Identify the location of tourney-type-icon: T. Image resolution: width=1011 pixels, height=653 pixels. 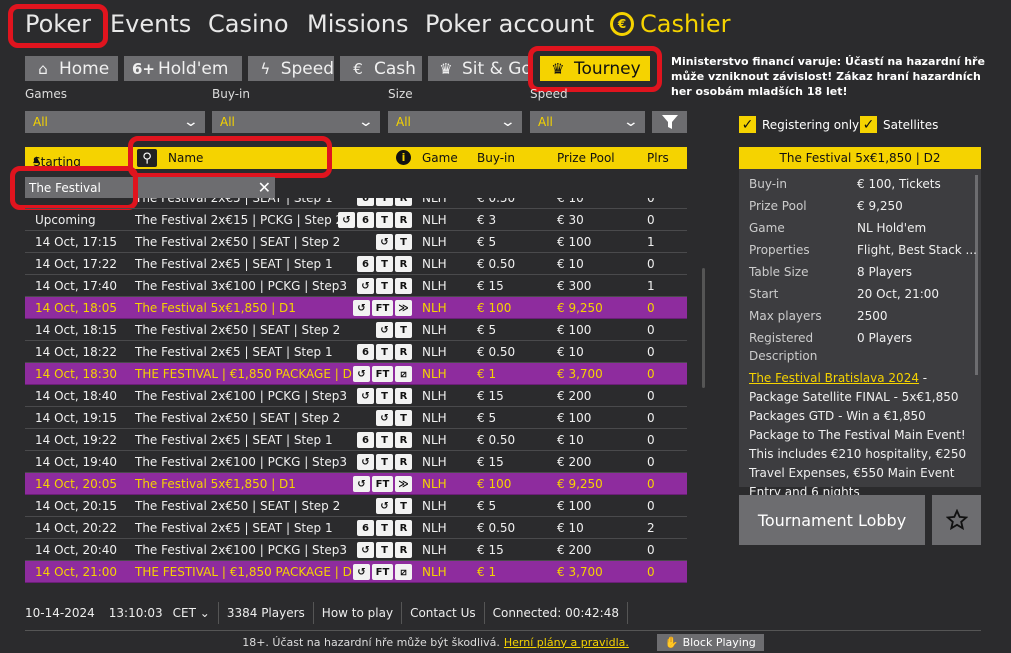
(384, 220).